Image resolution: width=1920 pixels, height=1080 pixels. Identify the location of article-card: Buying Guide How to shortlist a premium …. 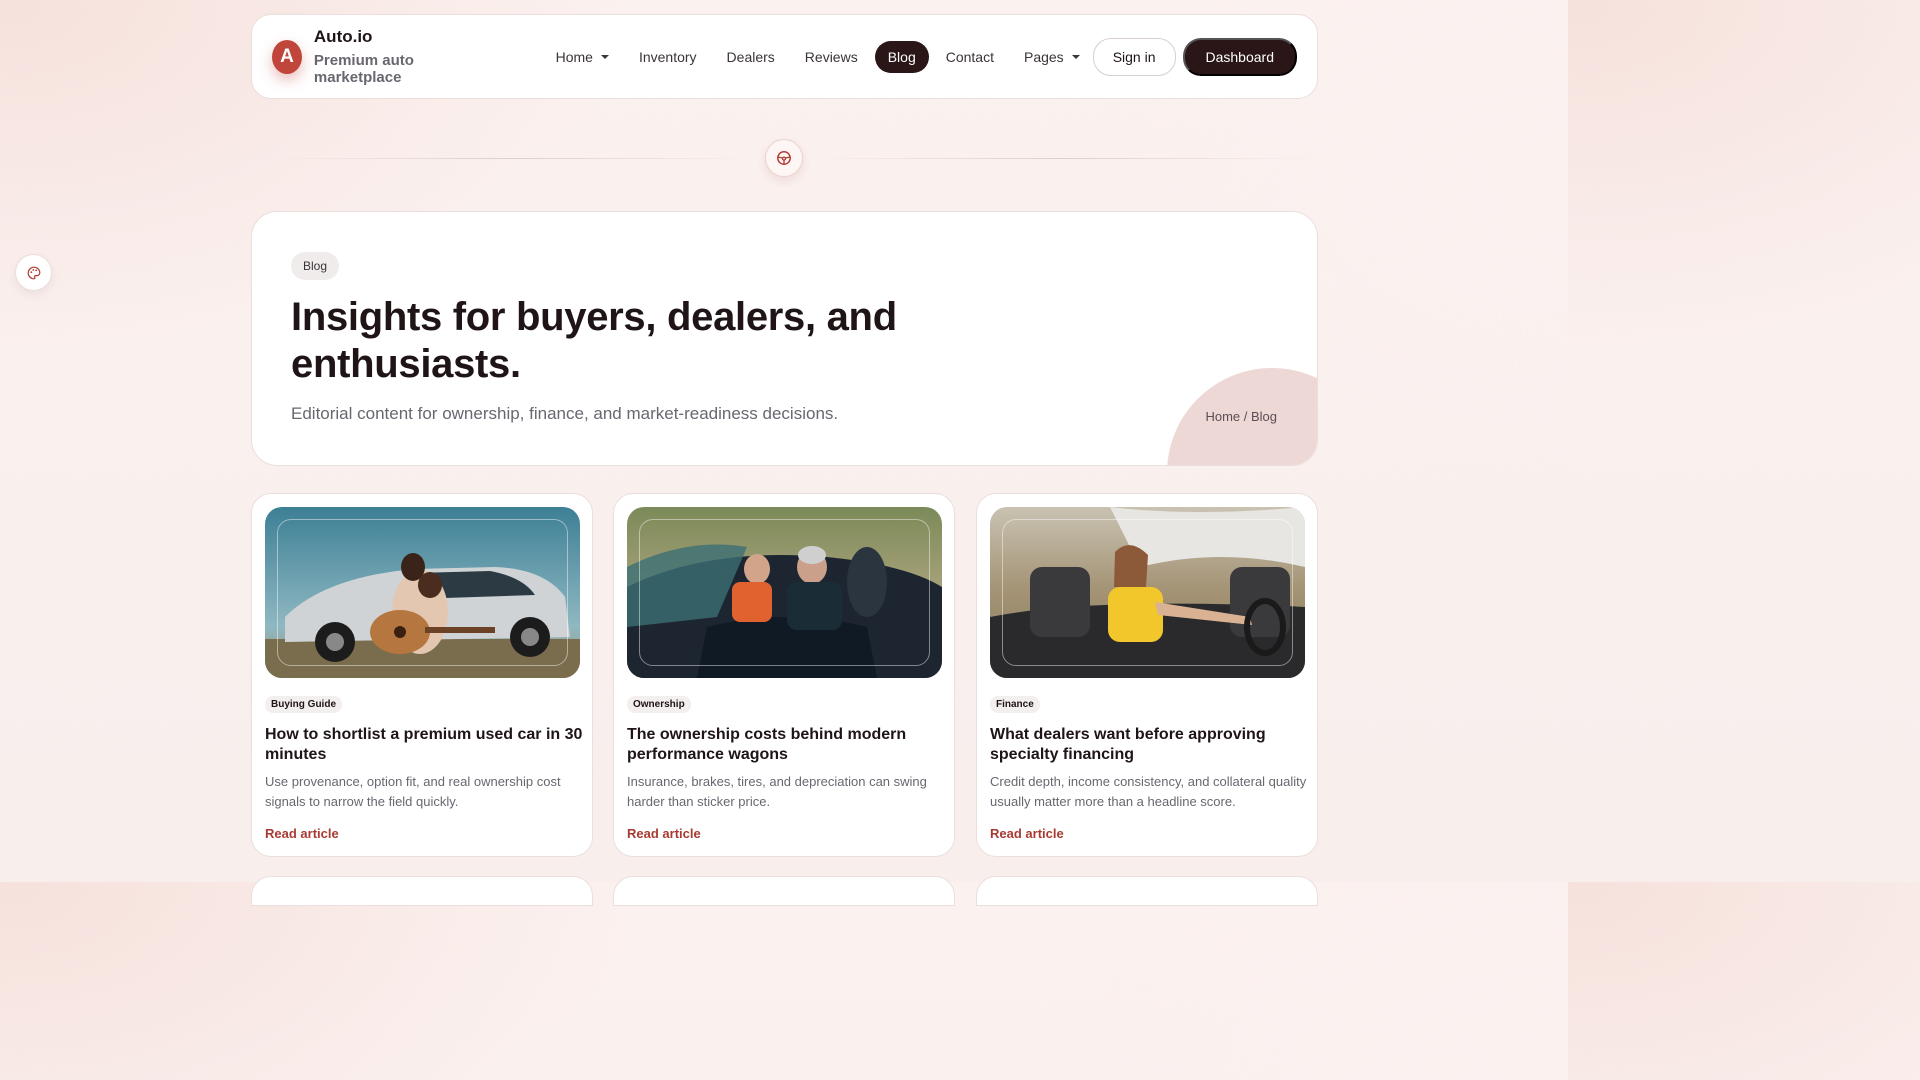
(422, 675).